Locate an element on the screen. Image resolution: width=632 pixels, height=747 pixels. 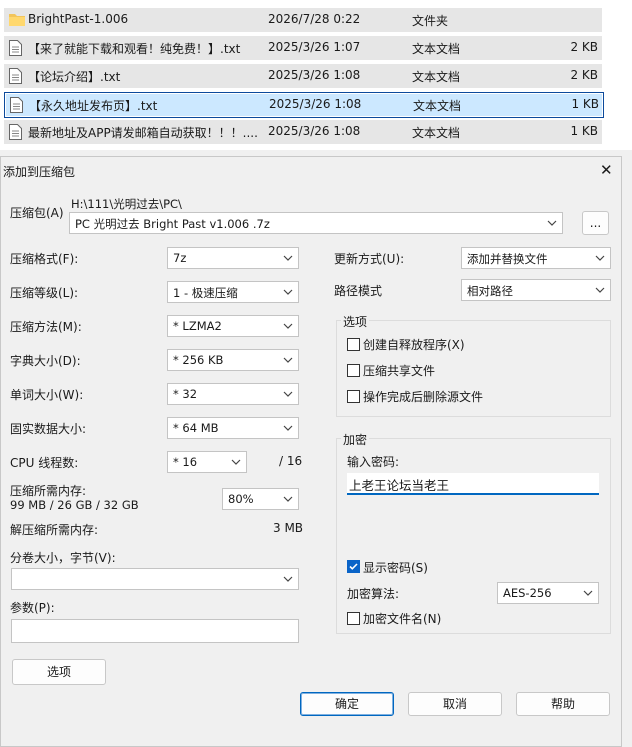
delete-after-label: 操作完成后删除源文件 is located at coordinates (423, 397).